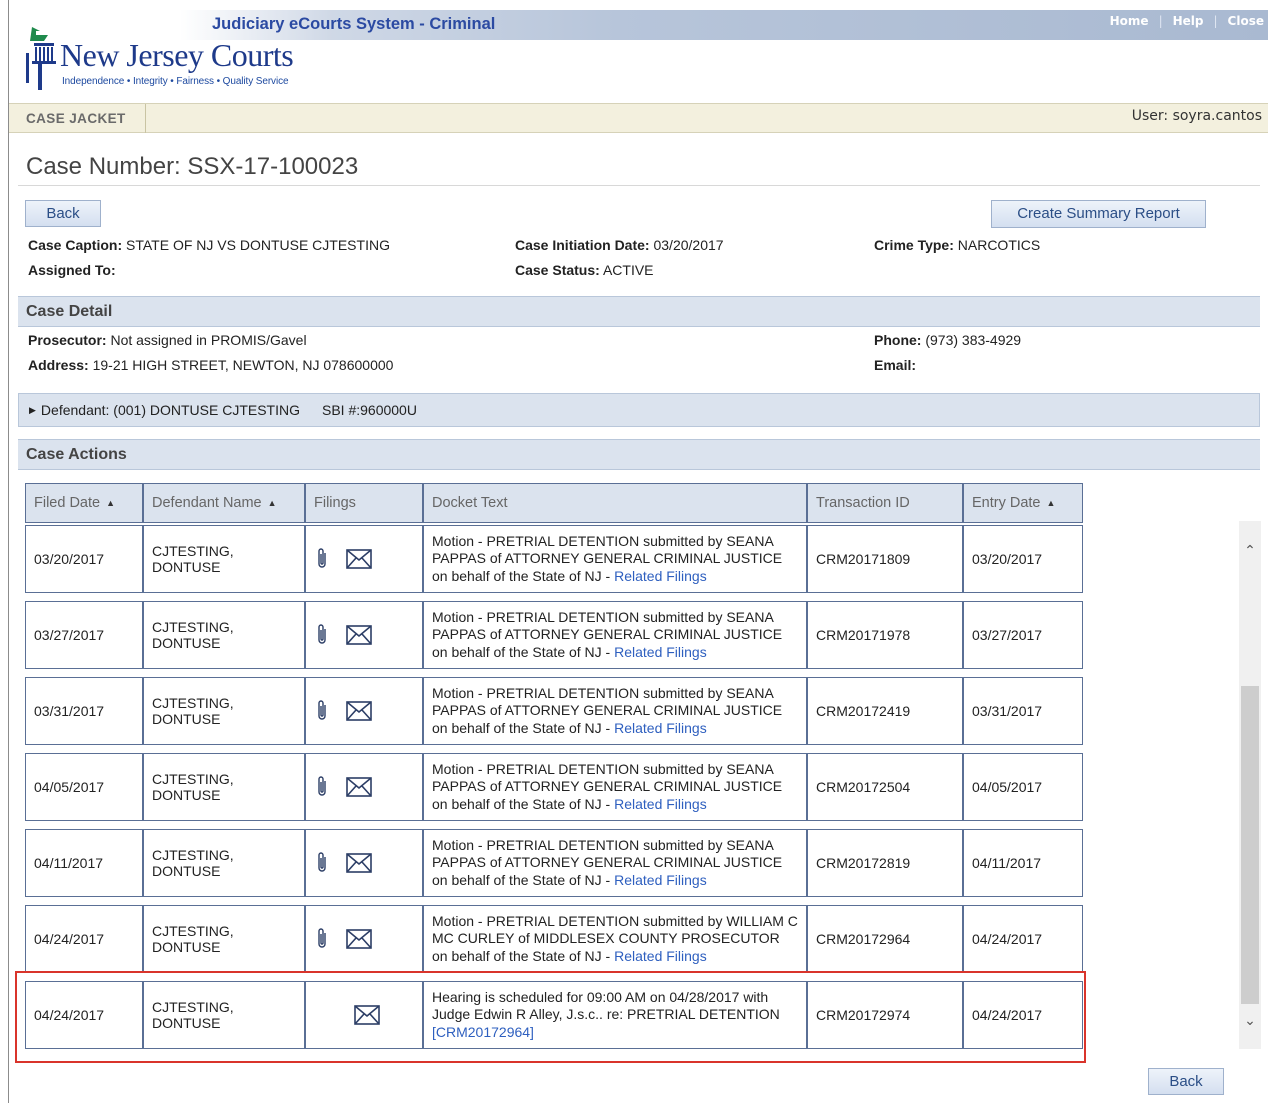 Image resolution: width=1268 pixels, height=1103 pixels. I want to click on top-links: Home | Help | Close, so click(1186, 21).